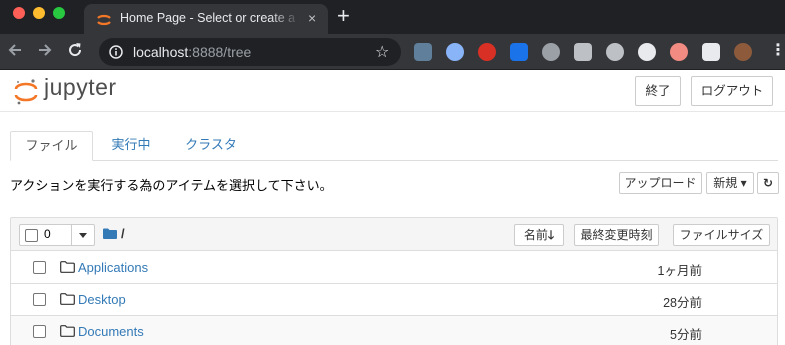  What do you see at coordinates (102, 299) in the screenshot?
I see `file-name-link: Desktop` at bounding box center [102, 299].